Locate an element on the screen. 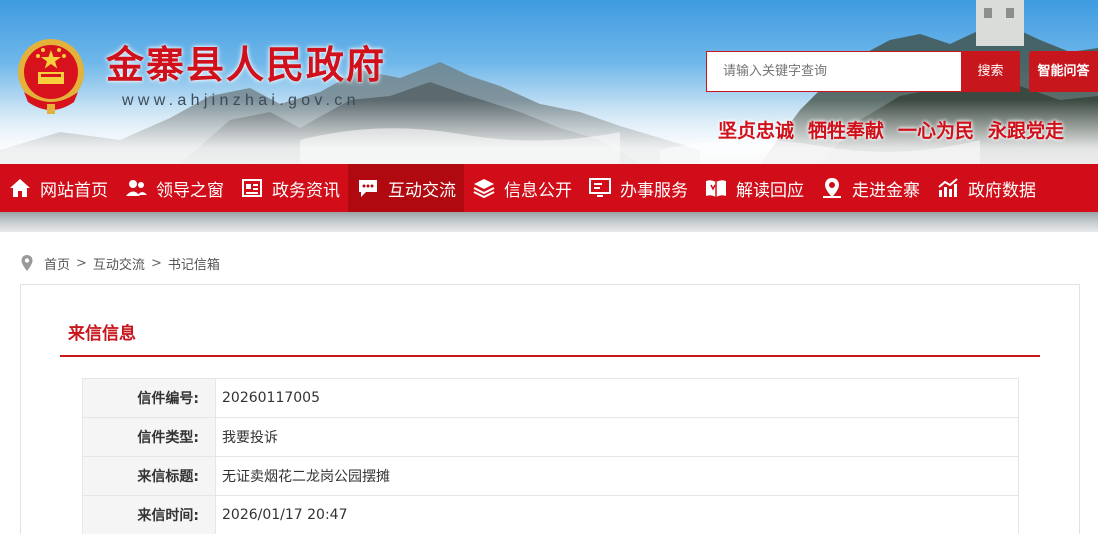 The image size is (1098, 534). home-icon is located at coordinates (20, 188).